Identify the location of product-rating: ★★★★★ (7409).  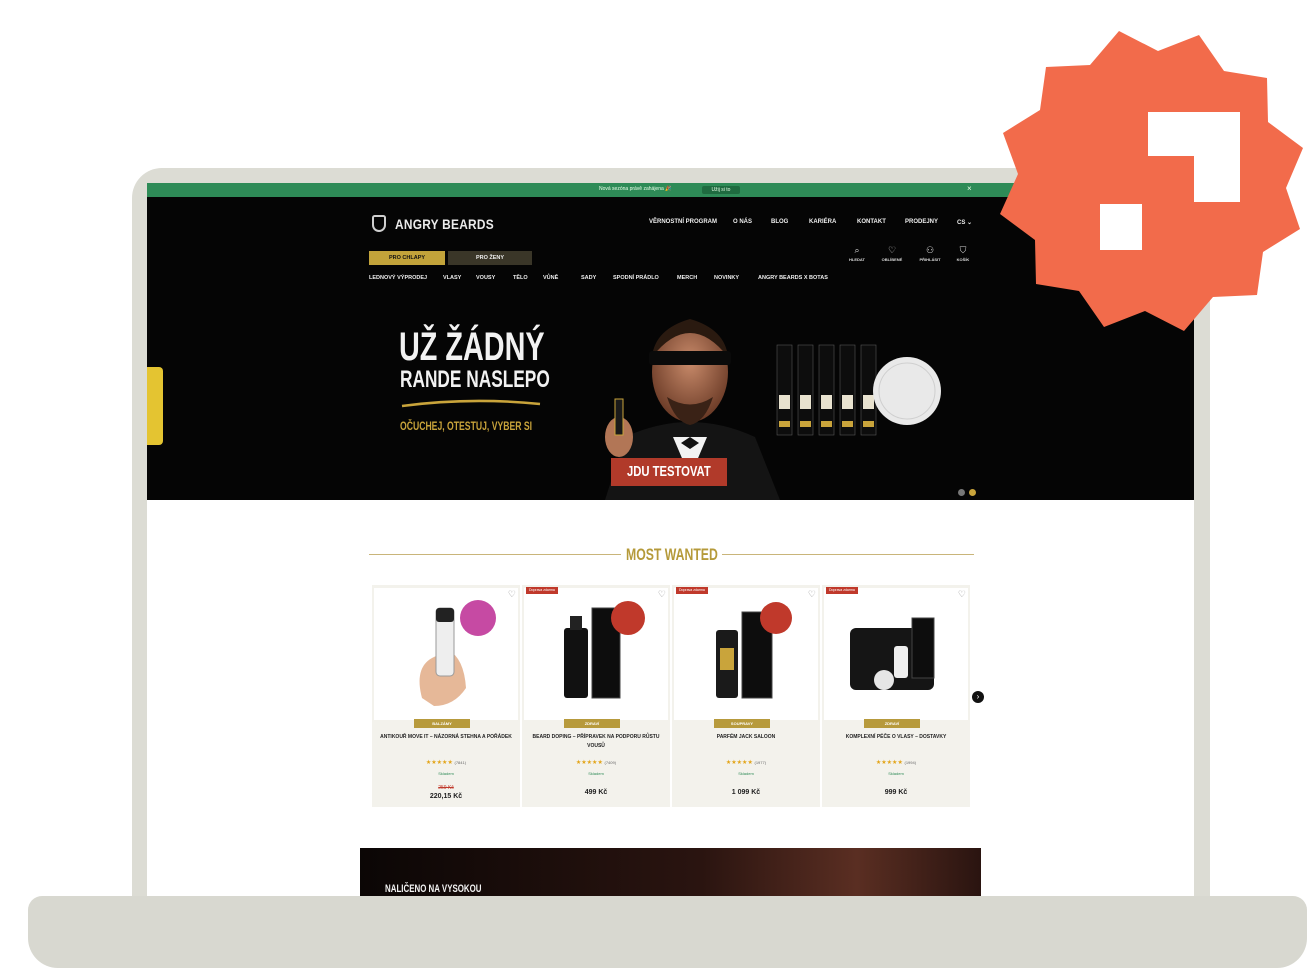
(596, 762).